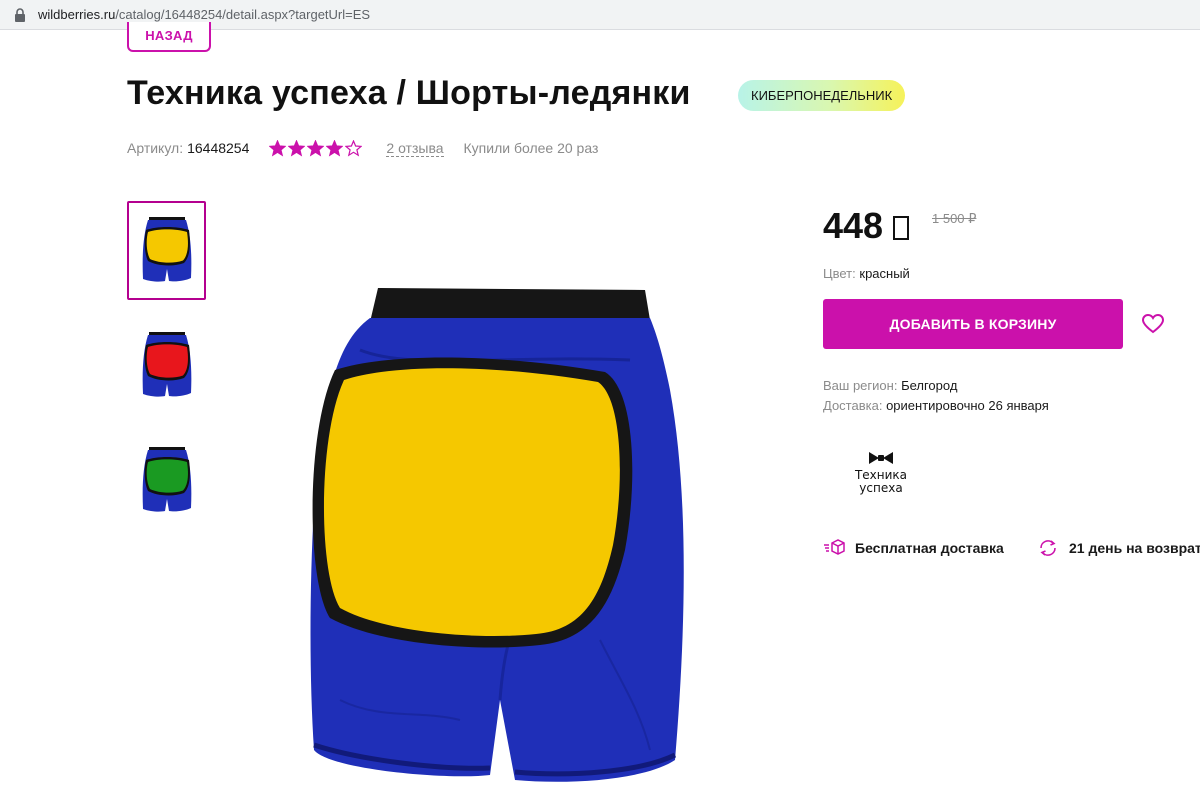 This screenshot has width=1200, height=795. I want to click on region-row: Ваш регион: Белгород, so click(890, 385).